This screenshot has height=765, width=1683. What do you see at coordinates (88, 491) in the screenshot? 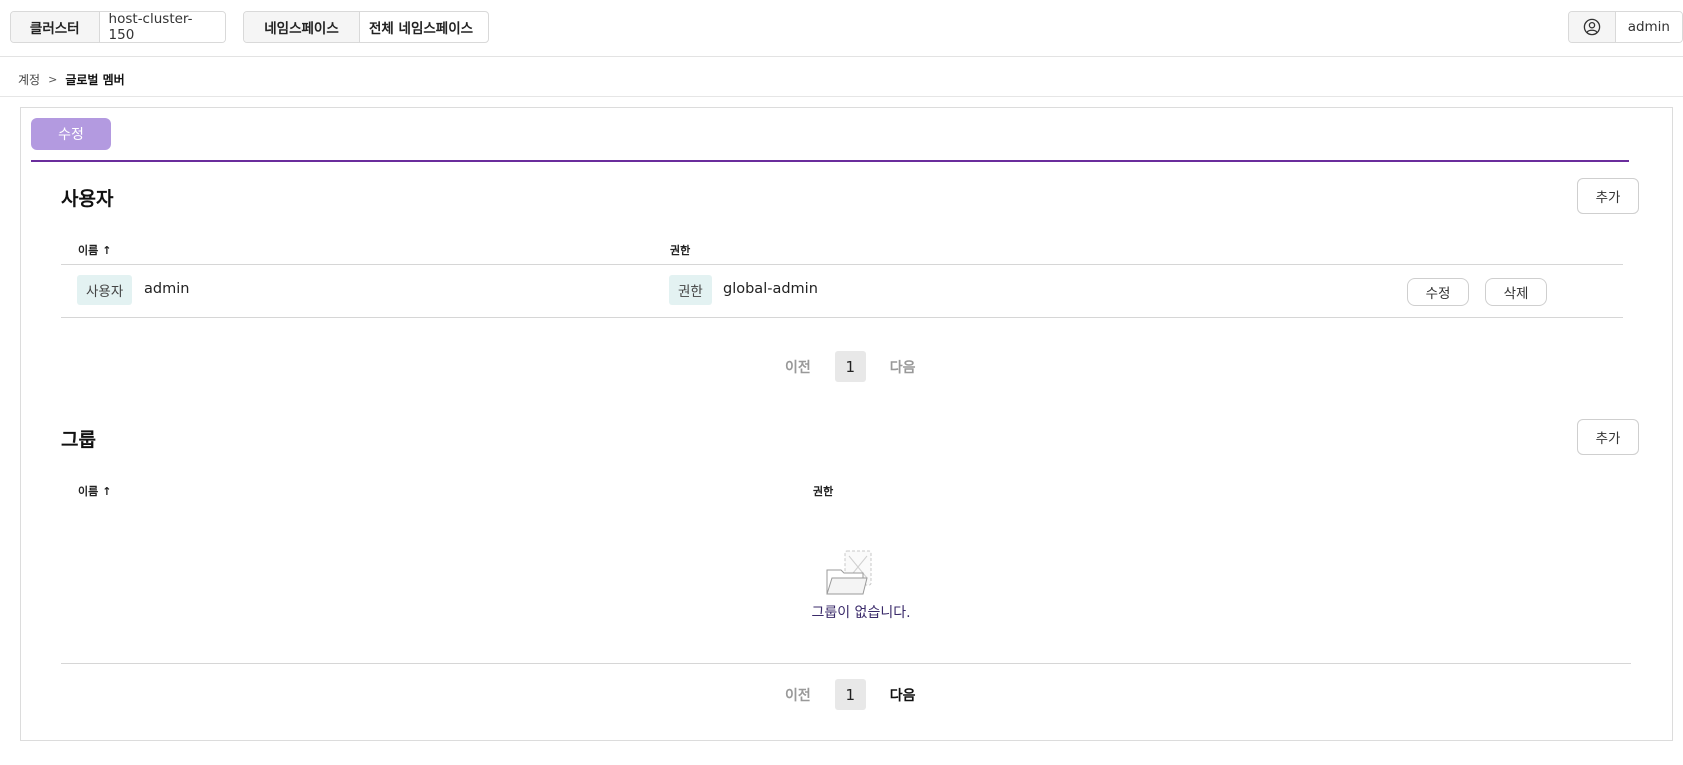
I see `groups-col-name-label: 이름` at bounding box center [88, 491].